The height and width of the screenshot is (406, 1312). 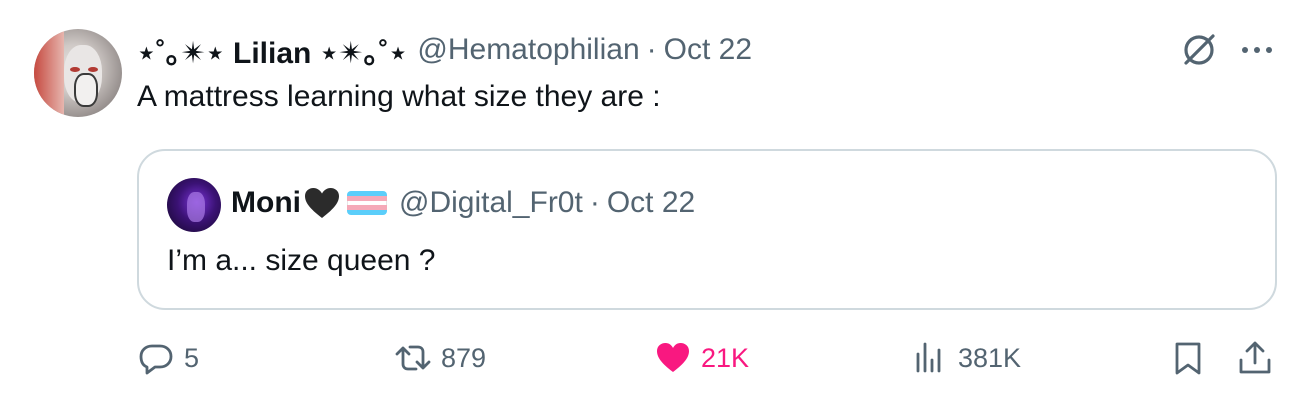 I want to click on view-count: 381K, so click(x=990, y=357).